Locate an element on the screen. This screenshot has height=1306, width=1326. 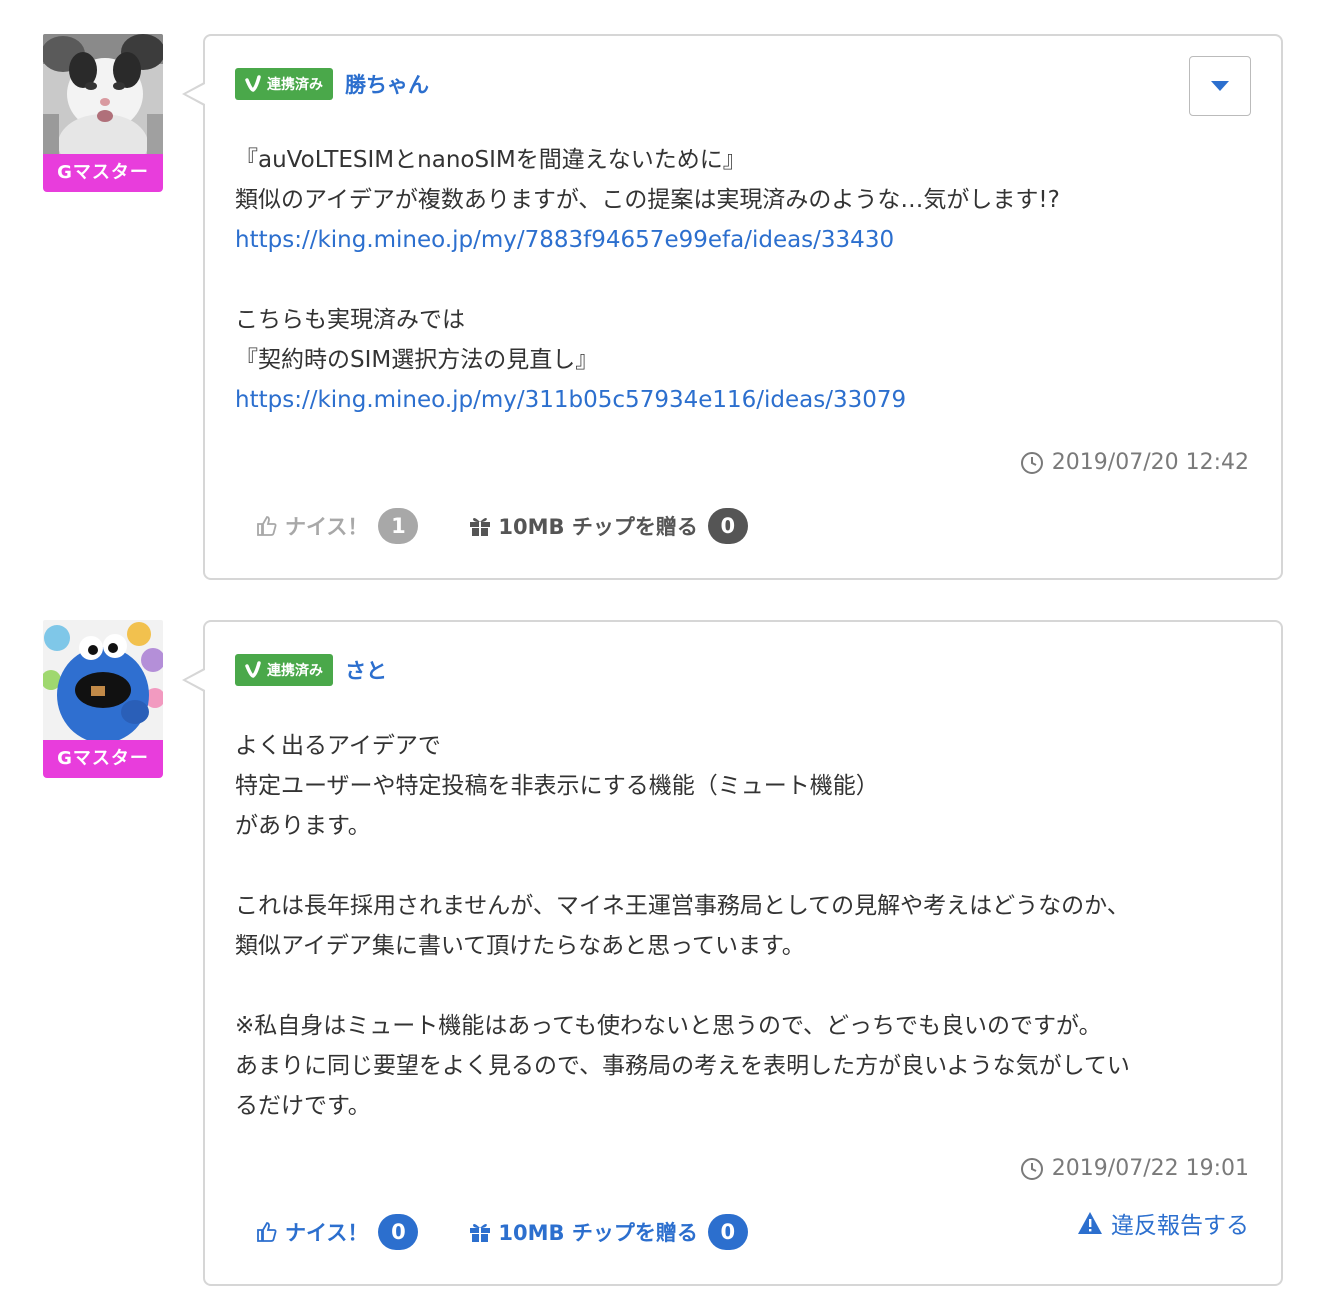
comment-menu-button is located at coordinates (1220, 86).